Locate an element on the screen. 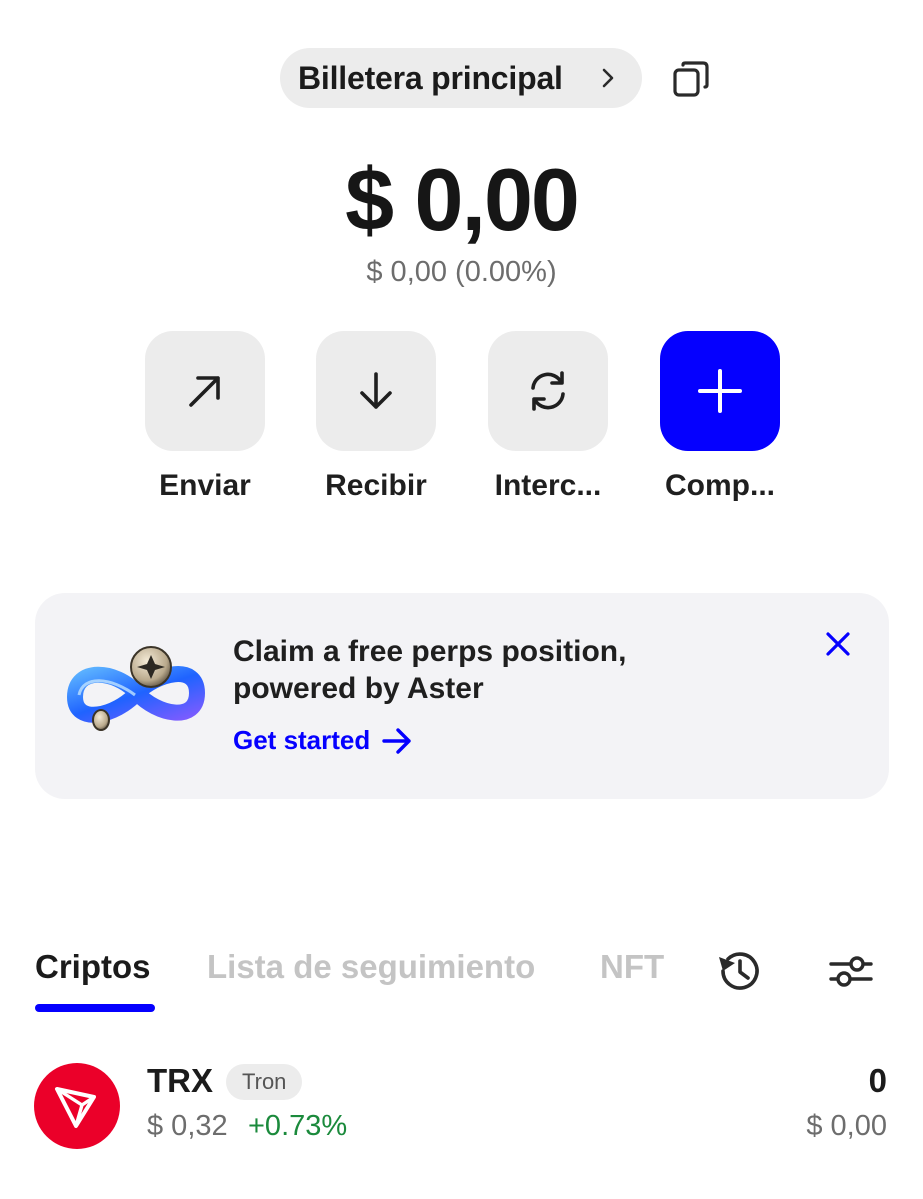 This screenshot has width=923, height=1199. send-button is located at coordinates (205, 391).